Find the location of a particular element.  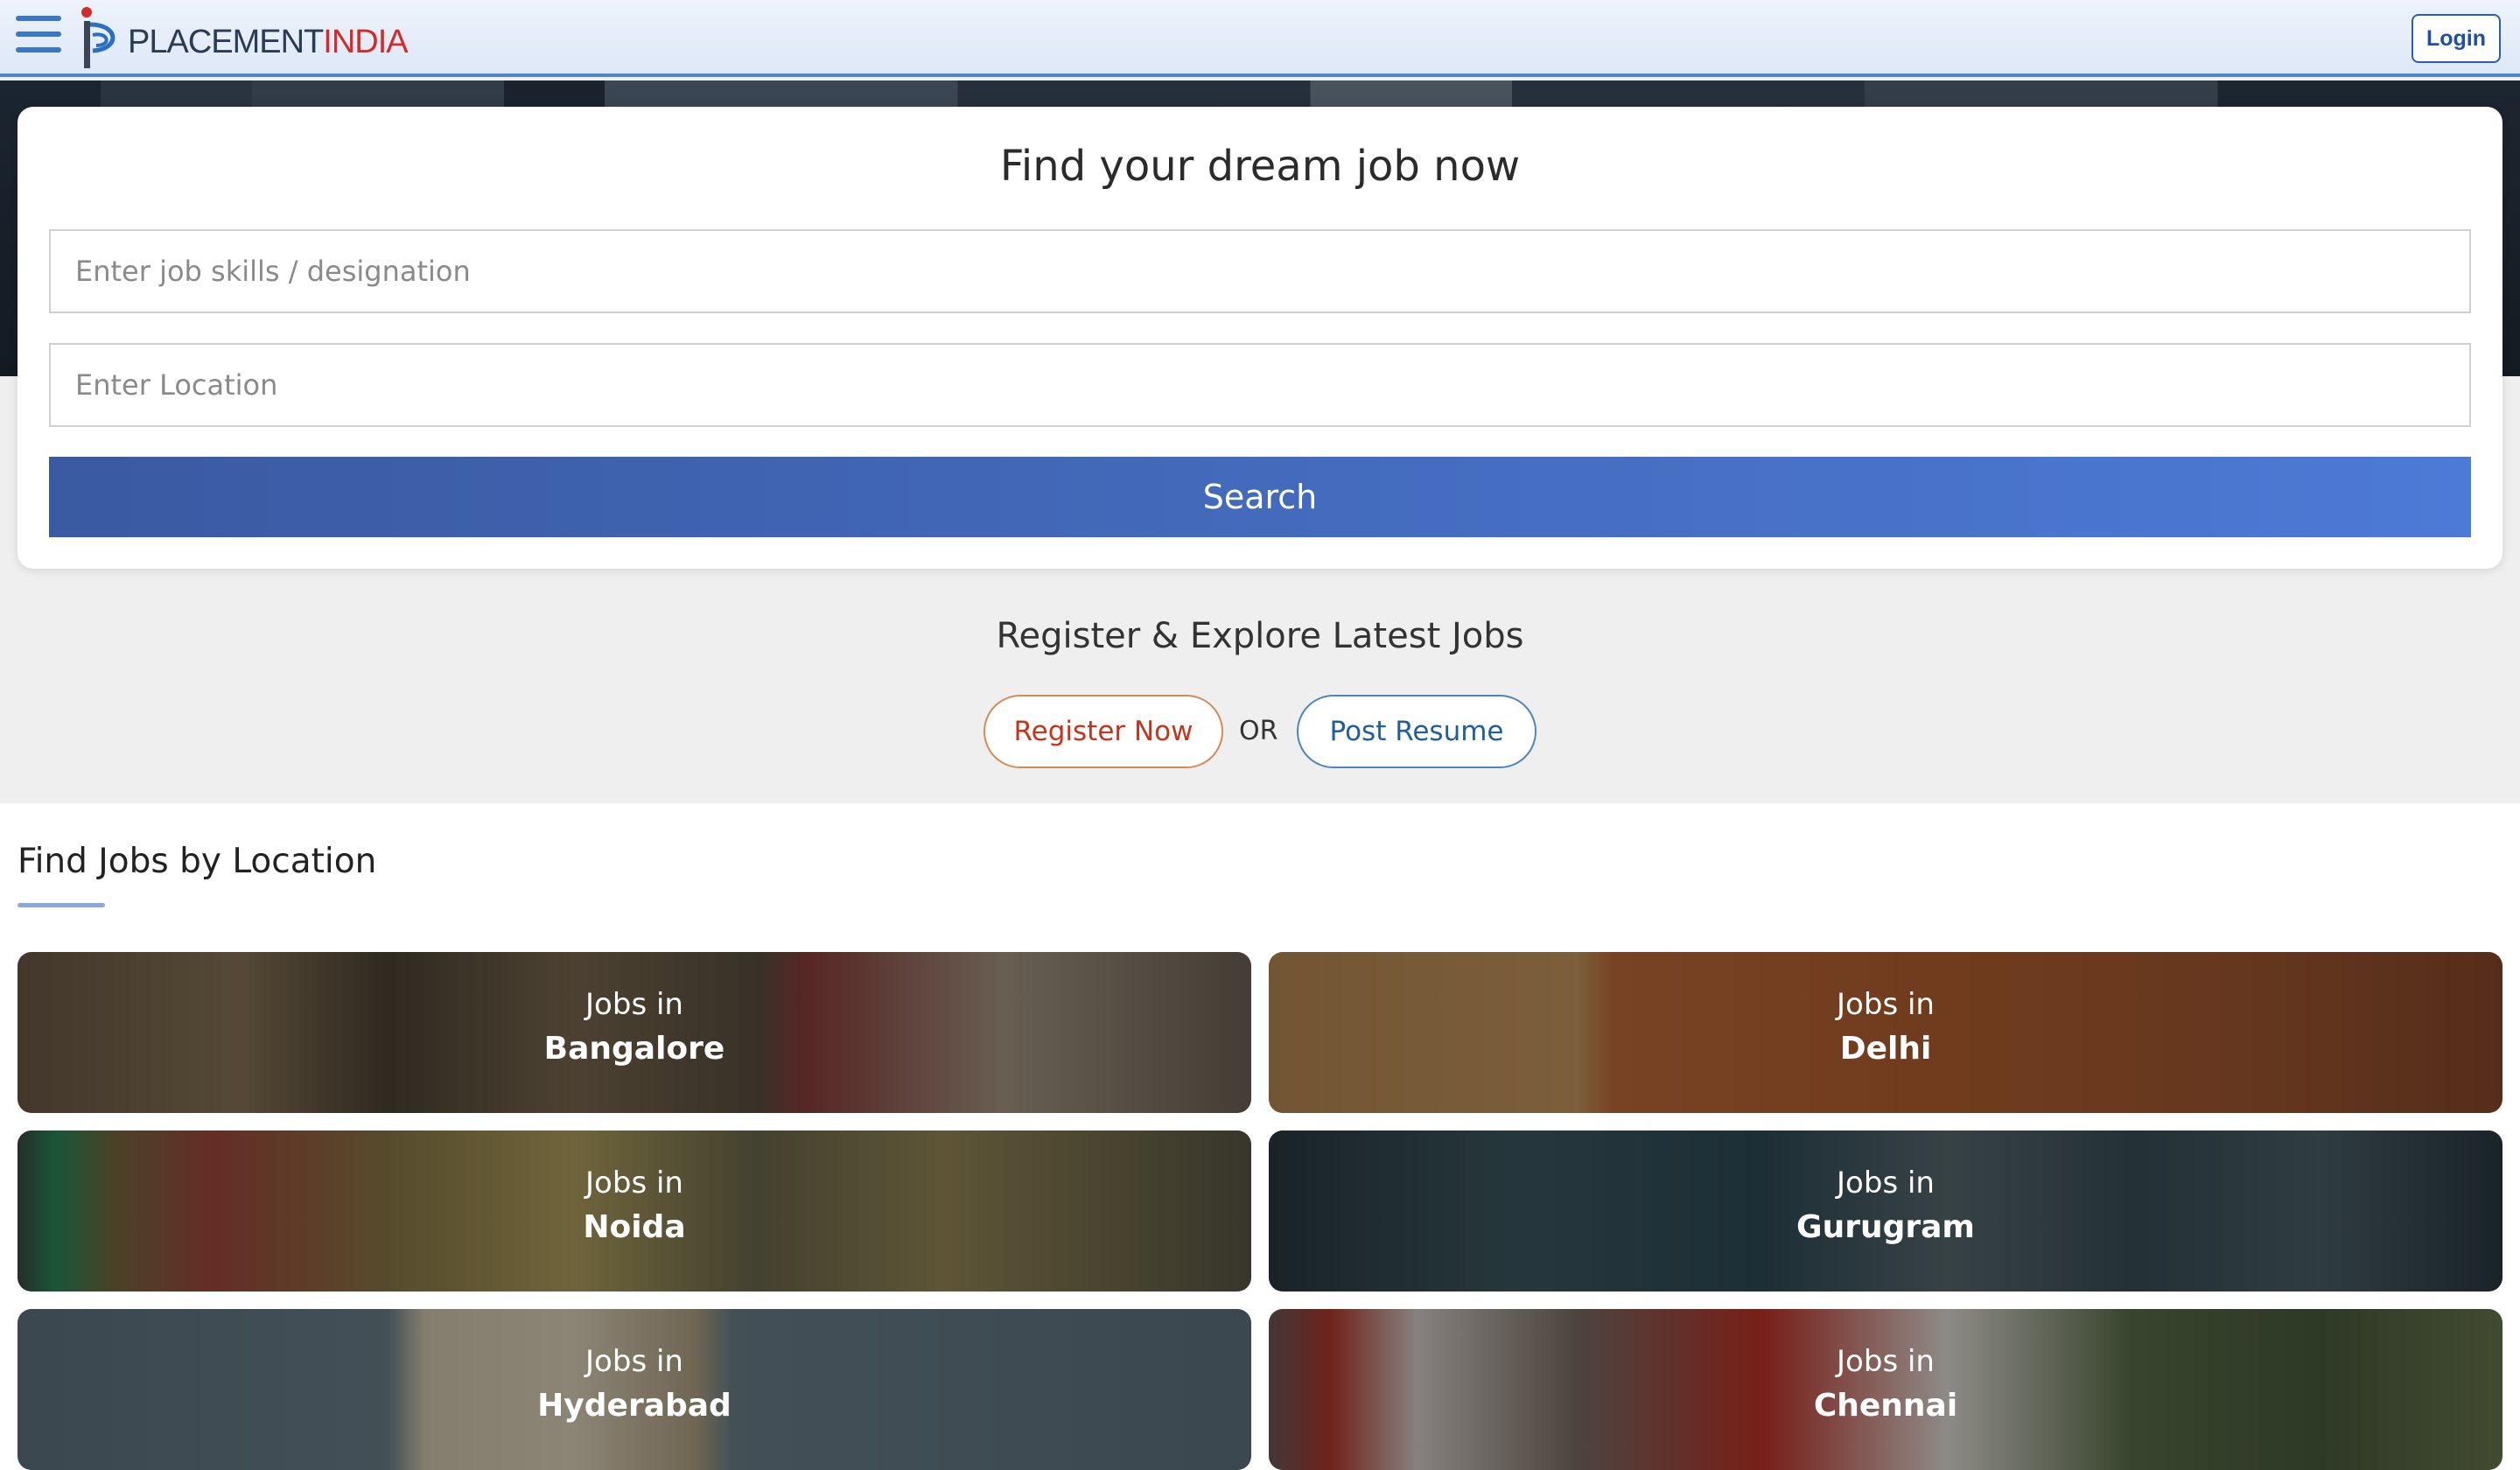

menu-icon is located at coordinates (38, 34).